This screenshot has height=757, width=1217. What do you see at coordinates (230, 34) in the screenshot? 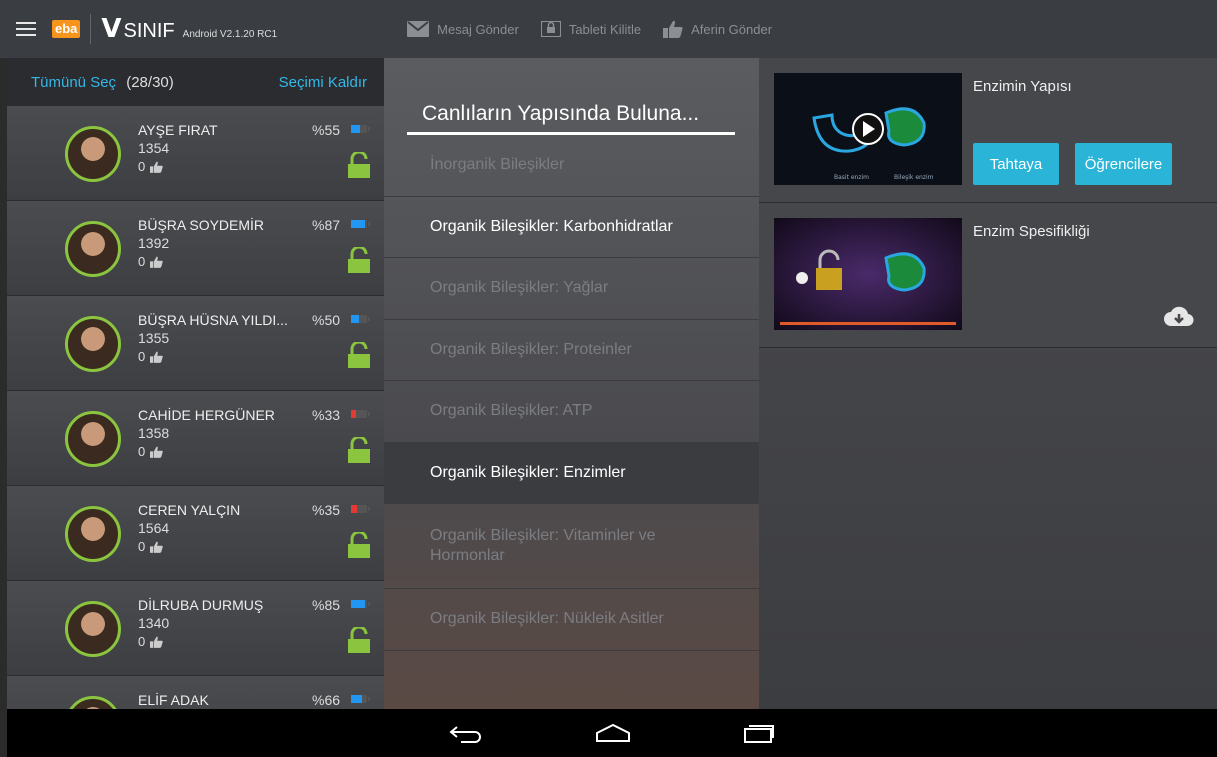
I see `app-version: Android V2.1.20 RC1` at bounding box center [230, 34].